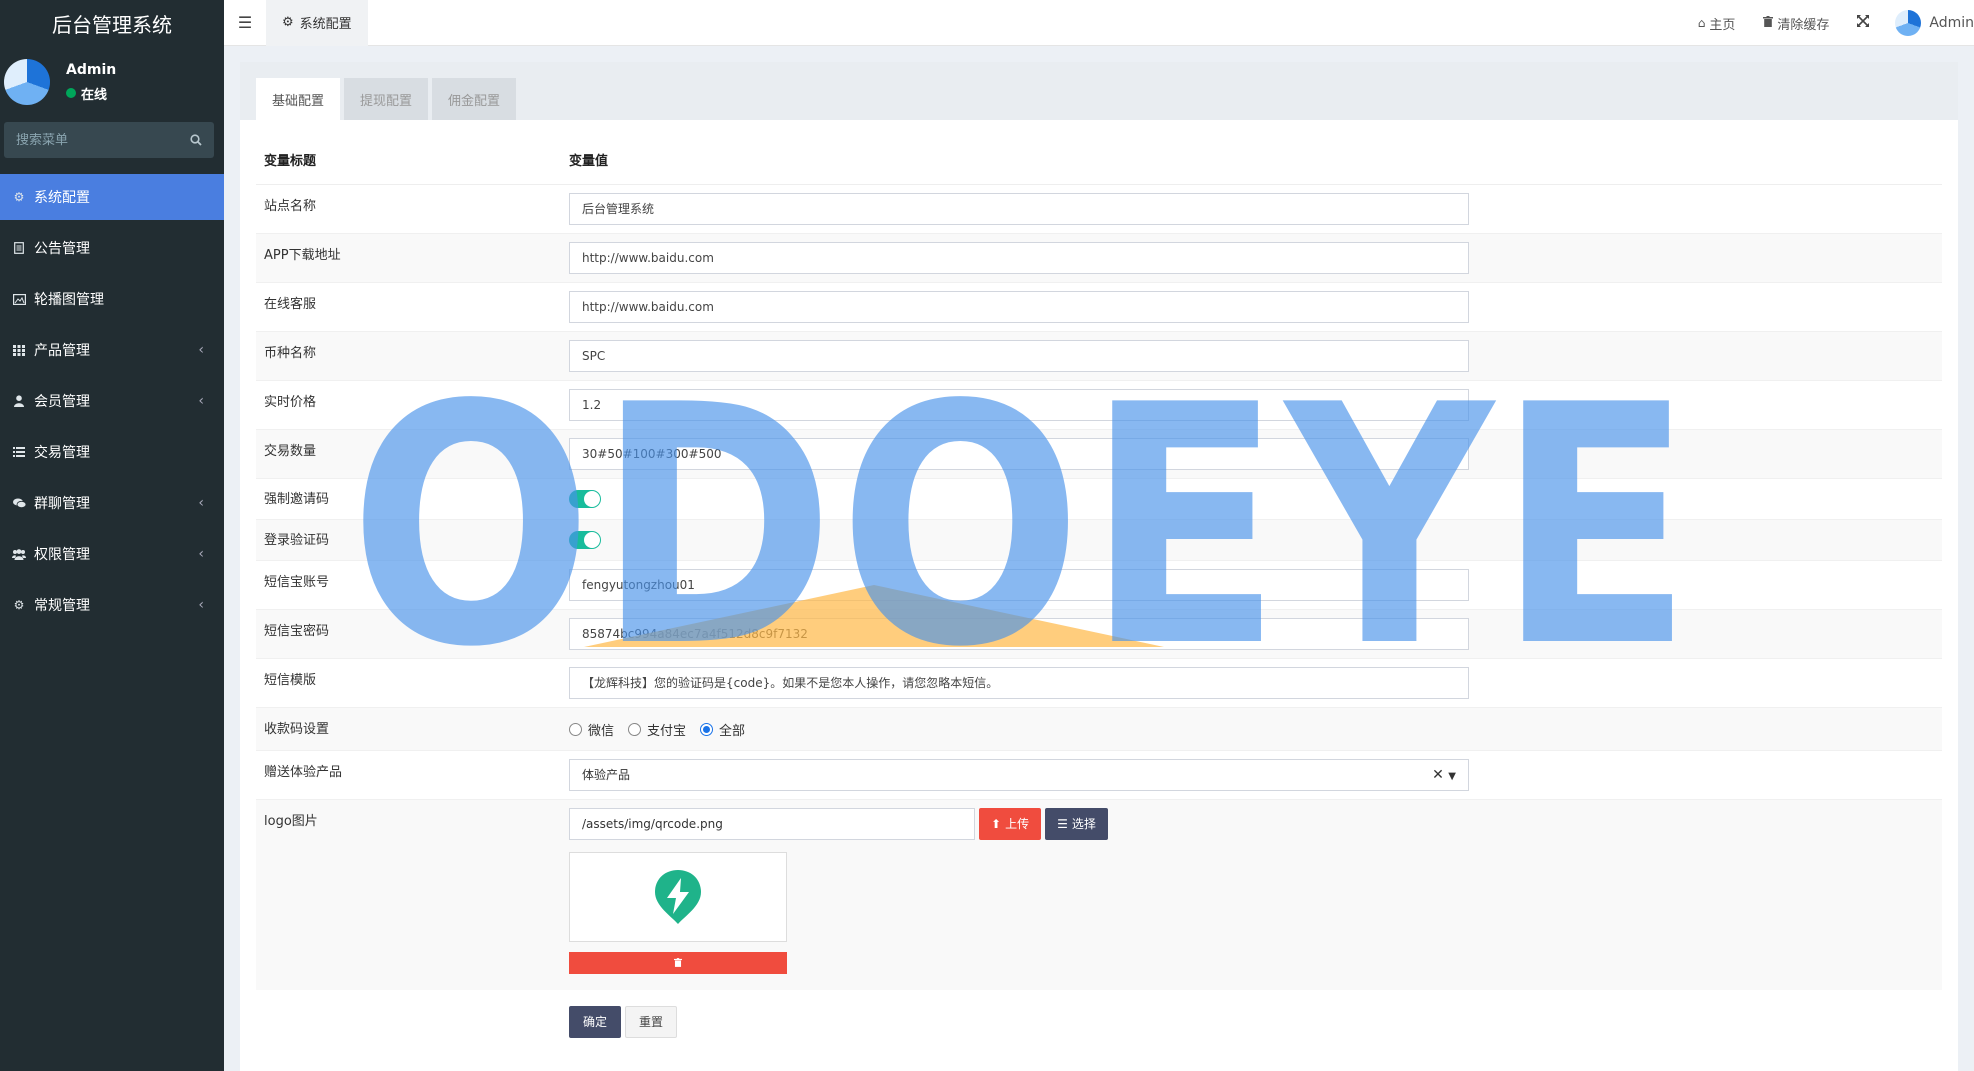 The height and width of the screenshot is (1071, 1974). What do you see at coordinates (408, 306) in the screenshot?
I see `row-label: 在线客服` at bounding box center [408, 306].